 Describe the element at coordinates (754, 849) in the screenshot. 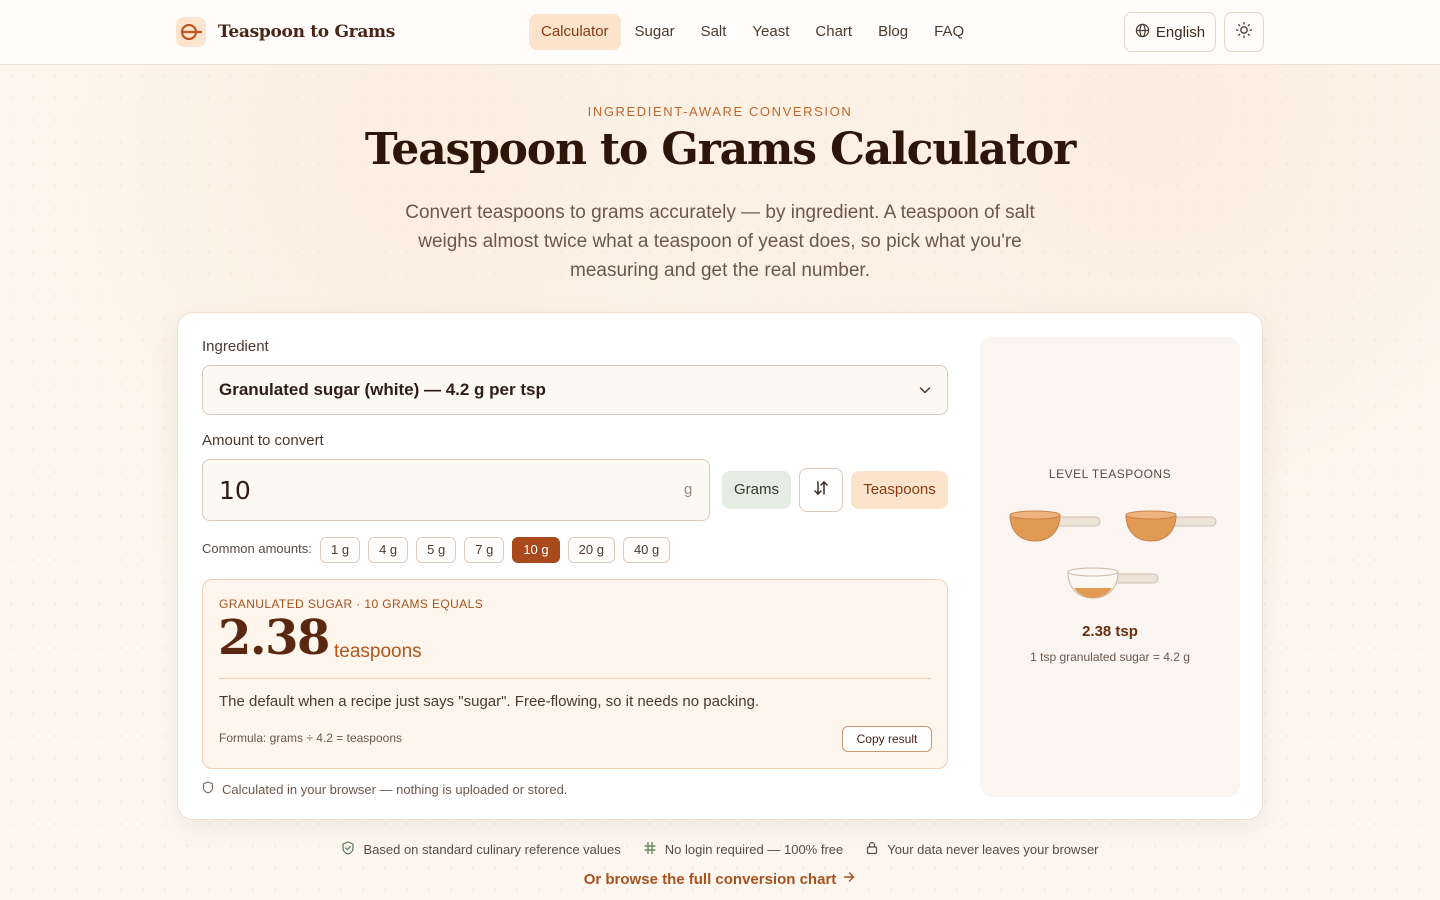

I see `trust-label: No login required — 100% free` at that location.